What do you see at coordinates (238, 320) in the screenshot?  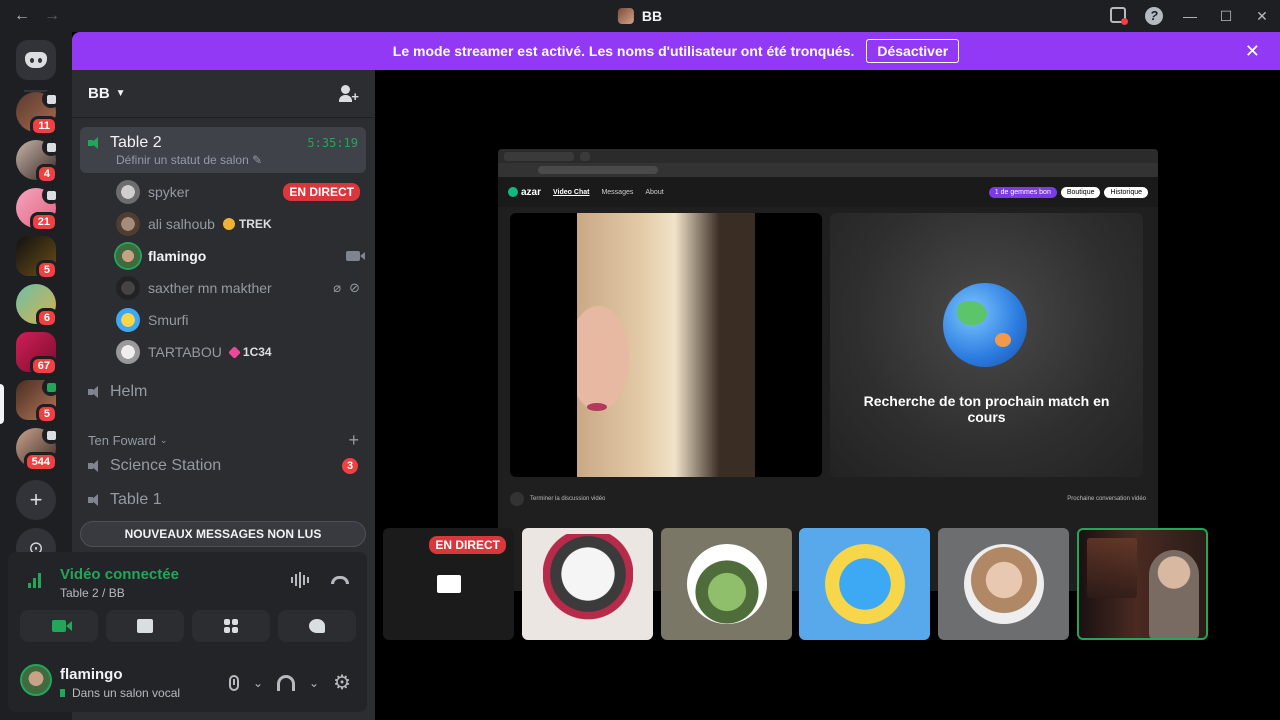 I see `voice-member: Smurfi` at bounding box center [238, 320].